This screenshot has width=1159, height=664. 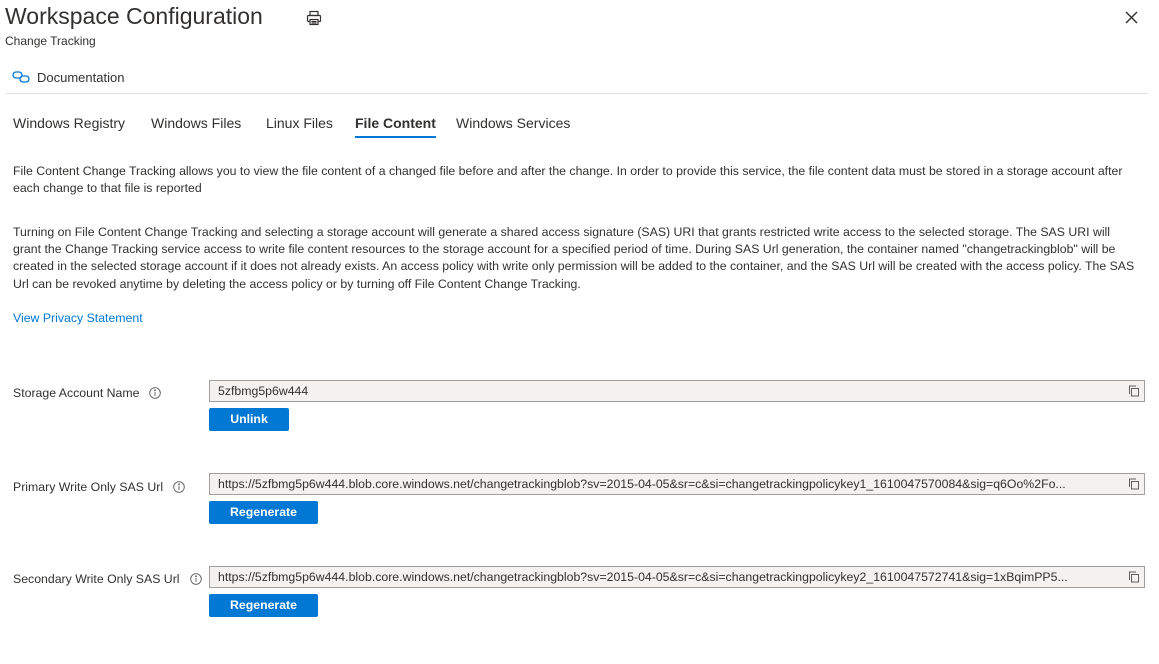 I want to click on regenerate-secondary-button: Regenerate, so click(x=263, y=605).